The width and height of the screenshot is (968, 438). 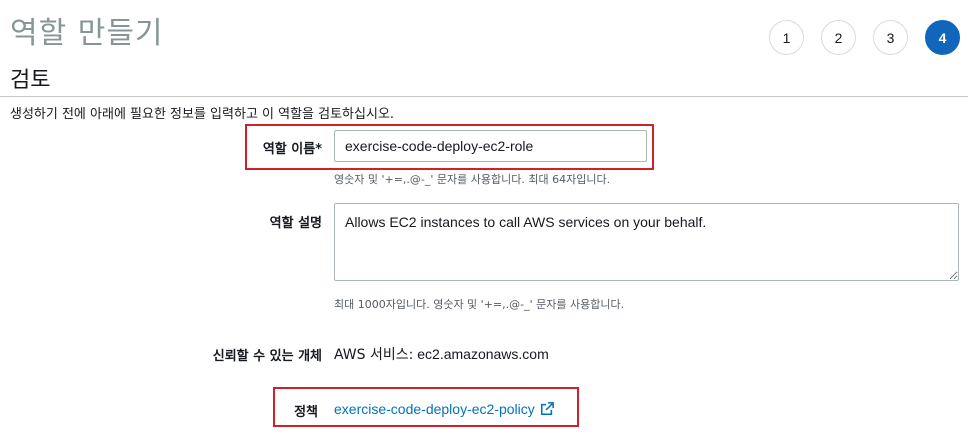 What do you see at coordinates (292, 149) in the screenshot?
I see `role-name-label: 역할 이름*` at bounding box center [292, 149].